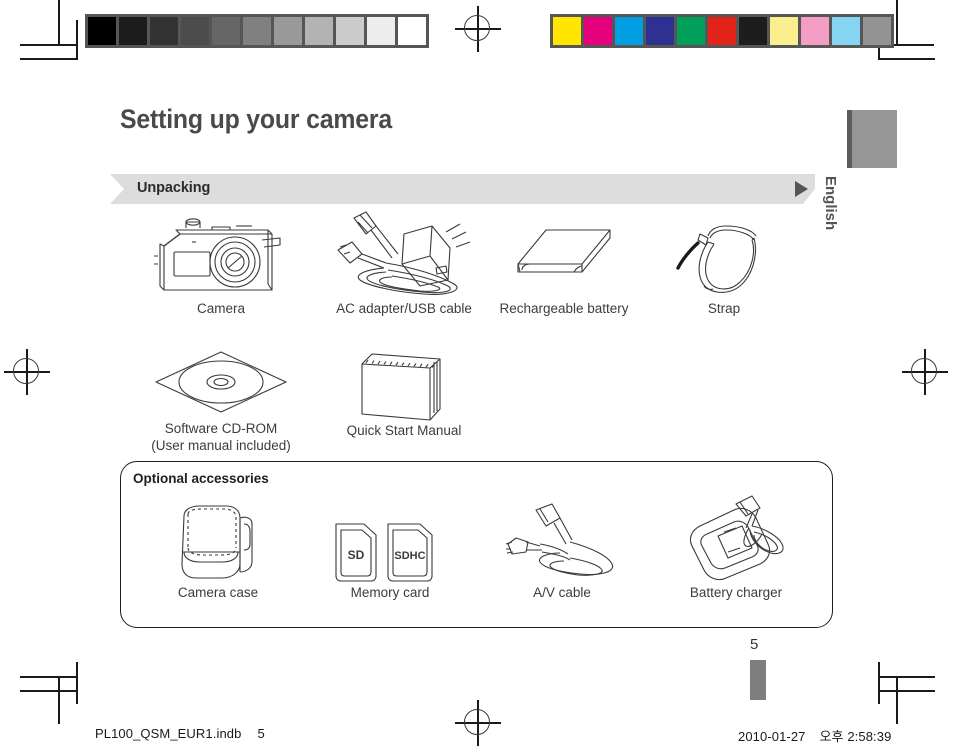 This screenshot has height=753, width=954. What do you see at coordinates (404, 430) in the screenshot?
I see `item-caption: Quick Start Manual` at bounding box center [404, 430].